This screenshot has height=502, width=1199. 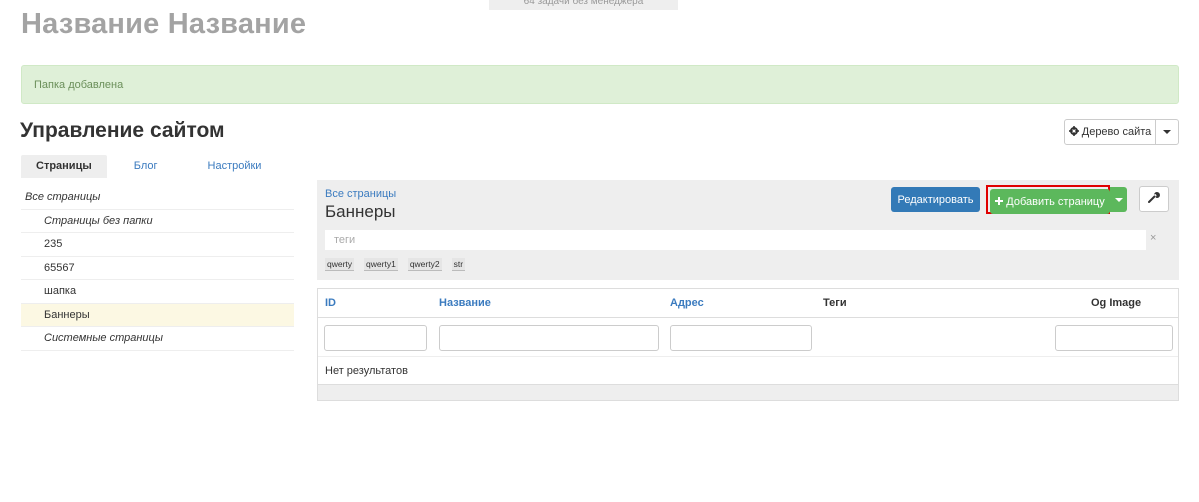 I want to click on grid-header: ID Название Адрес Теги Og Image, so click(x=748, y=303).